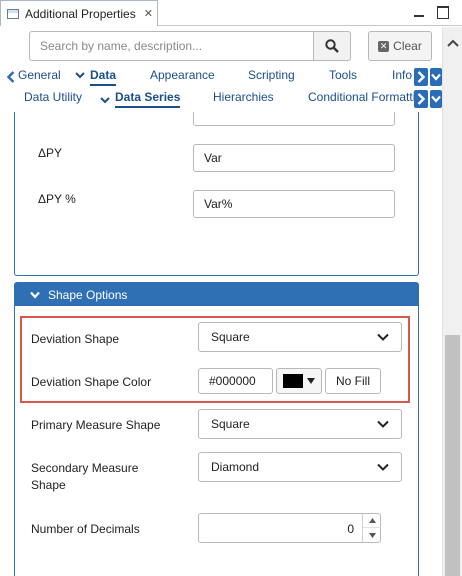 This screenshot has width=462, height=576. Describe the element at coordinates (231, 13) in the screenshot. I see `view-title-bar: Additional Properties ✕` at that location.